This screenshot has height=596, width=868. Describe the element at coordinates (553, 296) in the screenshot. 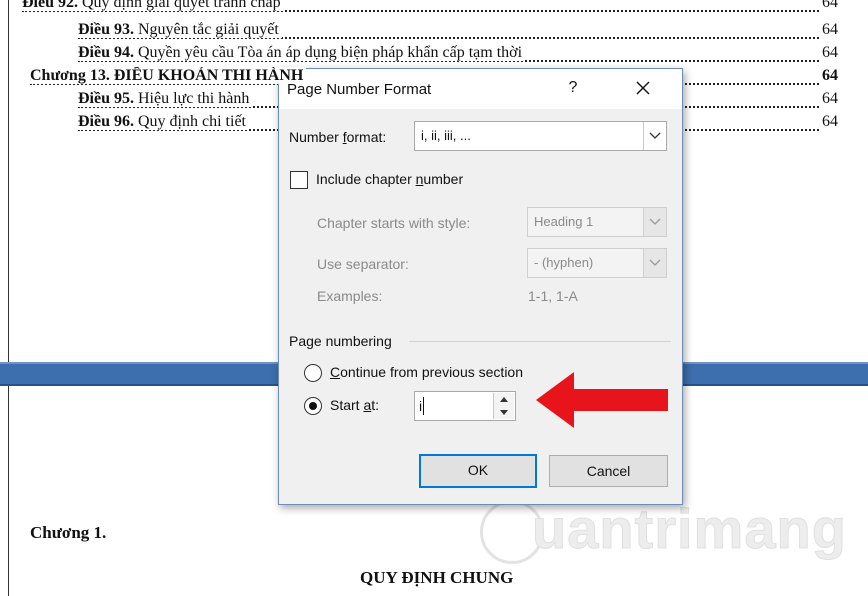

I see `examples-value: 1-1, 1-A` at that location.